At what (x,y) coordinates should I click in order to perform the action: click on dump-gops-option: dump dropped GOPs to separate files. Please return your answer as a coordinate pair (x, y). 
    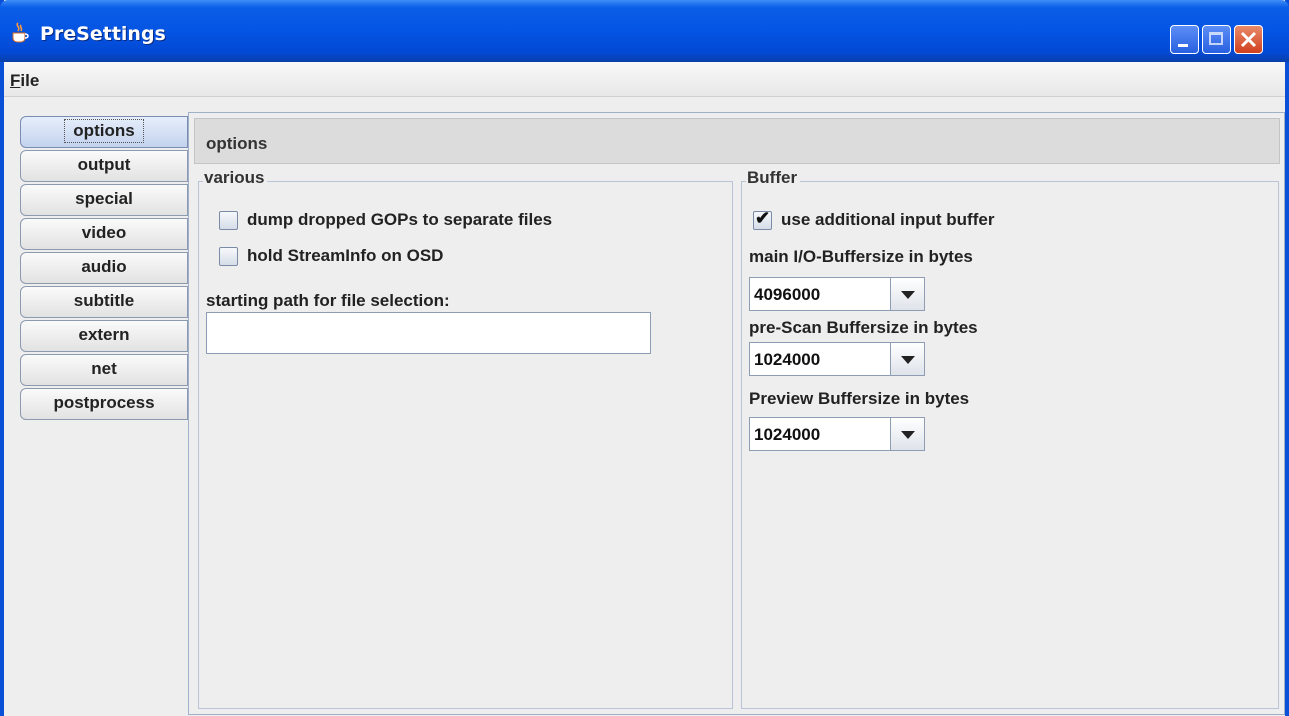
    Looking at the image, I should click on (386, 220).